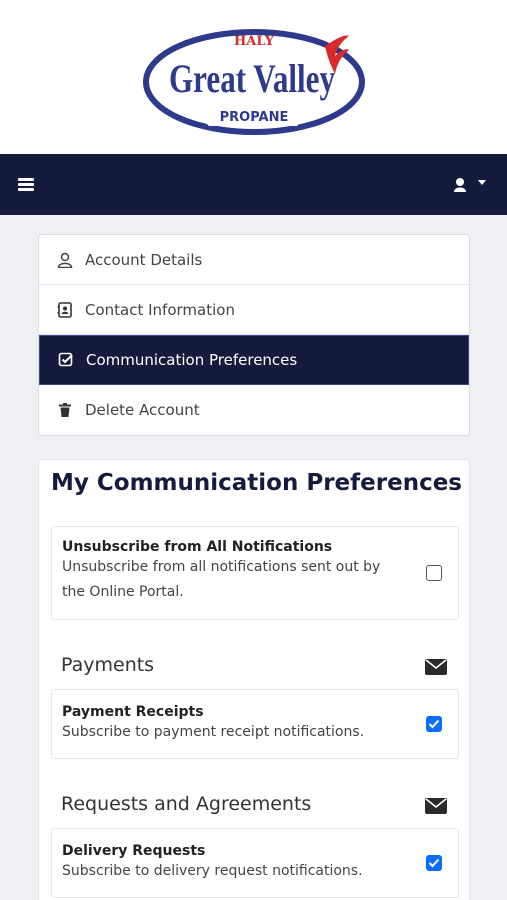 The image size is (507, 900). Describe the element at coordinates (65, 309) in the screenshot. I see `contact-card-icon` at that location.